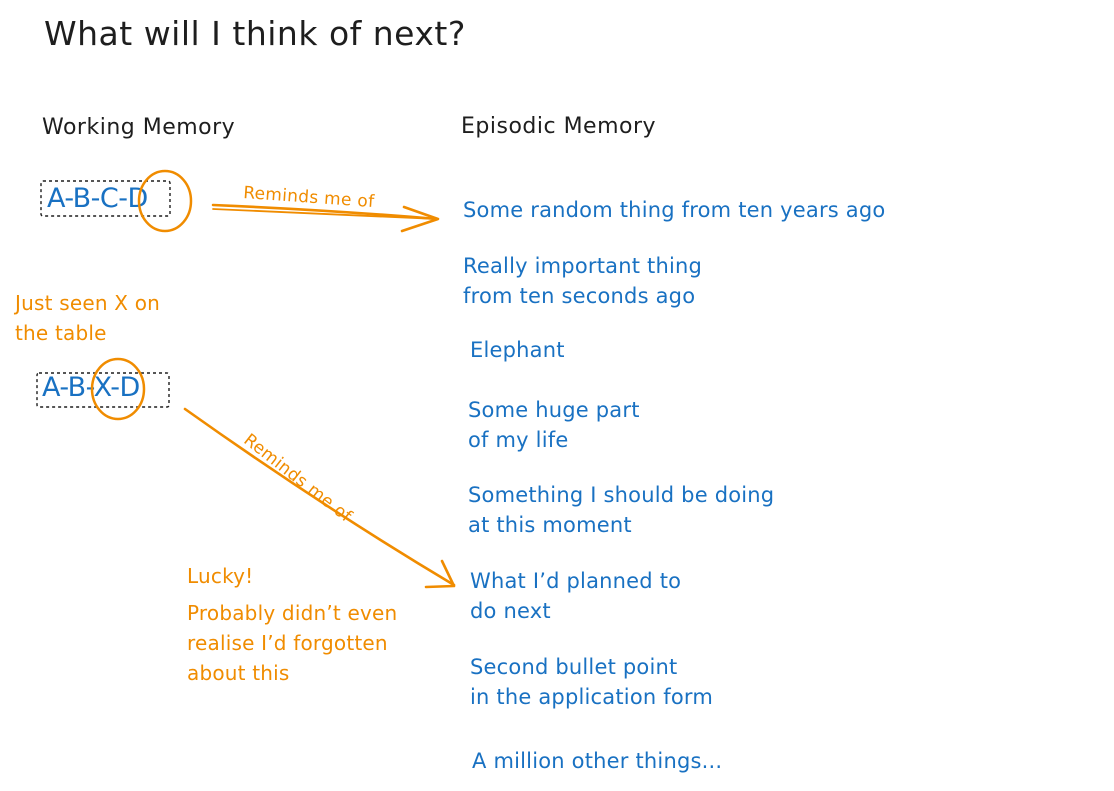 The width and height of the screenshot is (1114, 791). What do you see at coordinates (139, 127) in the screenshot?
I see `working-memory-heading: Working Memory` at bounding box center [139, 127].